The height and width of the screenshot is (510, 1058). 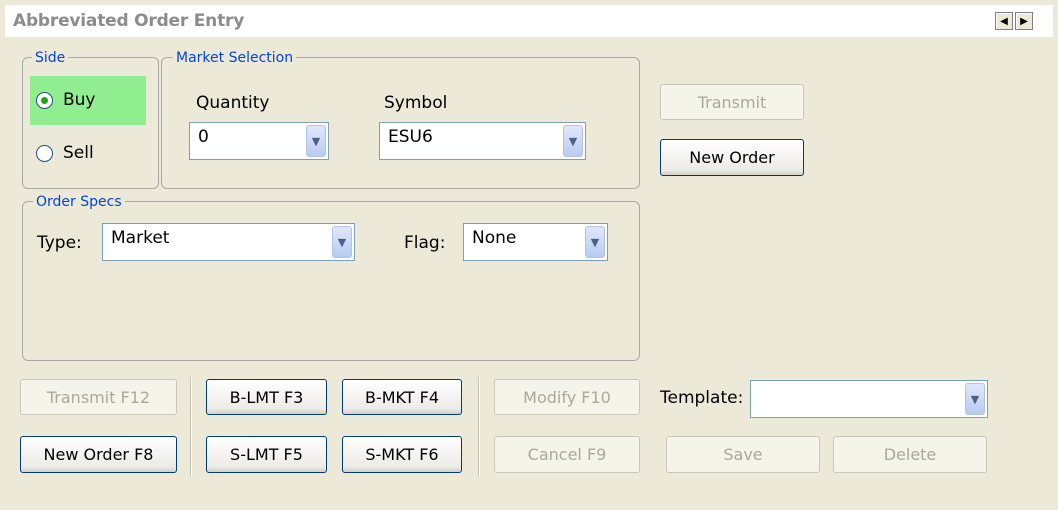 I want to click on b-mkt-f4-button: B-MKT F4, so click(x=402, y=397).